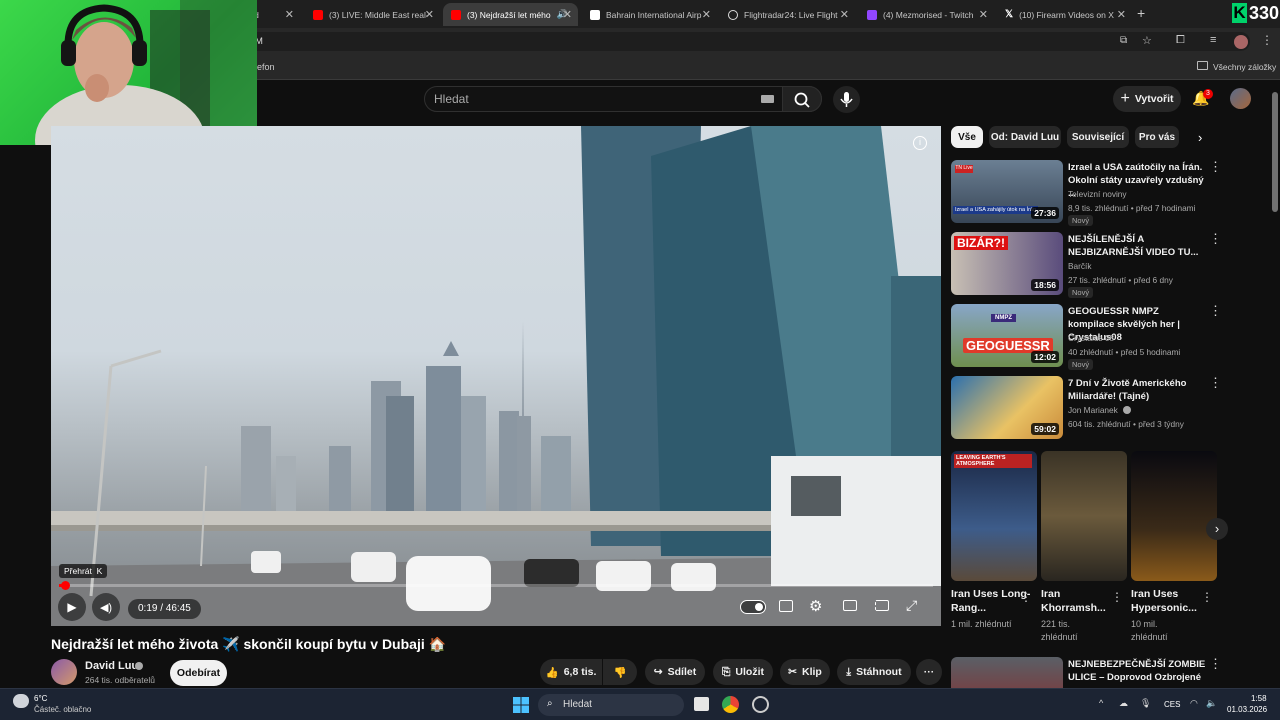 The width and height of the screenshot is (1280, 720). I want to click on info-icon: i, so click(920, 143).